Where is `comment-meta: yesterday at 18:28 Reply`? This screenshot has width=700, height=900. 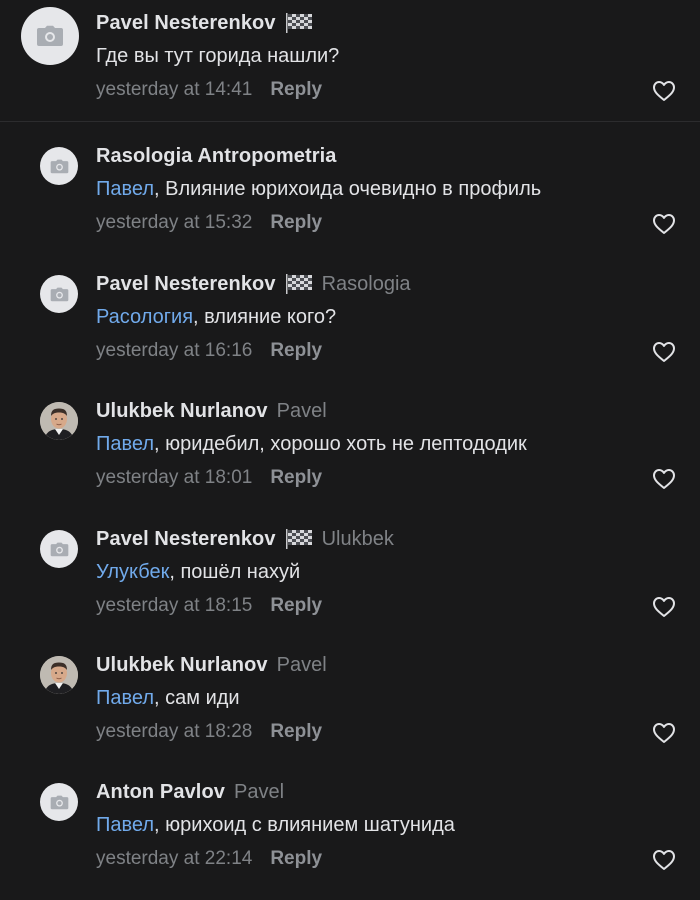 comment-meta: yesterday at 18:28 Reply is located at coordinates (209, 732).